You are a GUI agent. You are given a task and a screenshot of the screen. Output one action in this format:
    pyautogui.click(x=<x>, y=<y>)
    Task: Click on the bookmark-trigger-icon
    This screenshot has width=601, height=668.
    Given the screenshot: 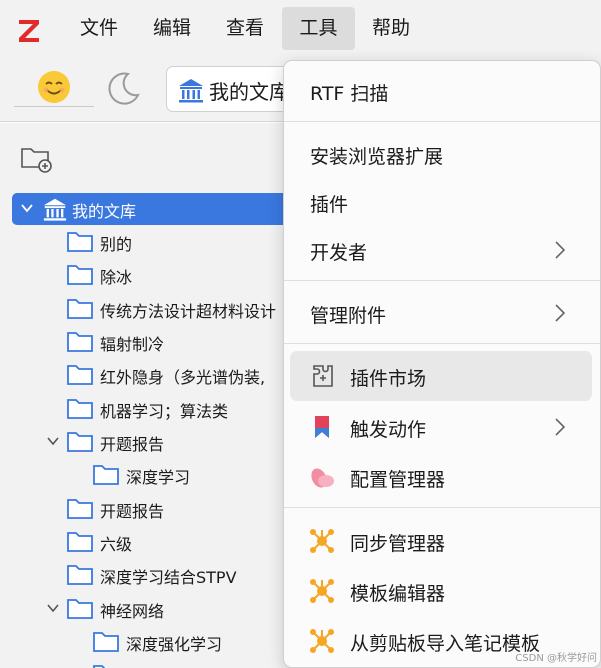 What is the action you would take?
    pyautogui.click(x=322, y=427)
    